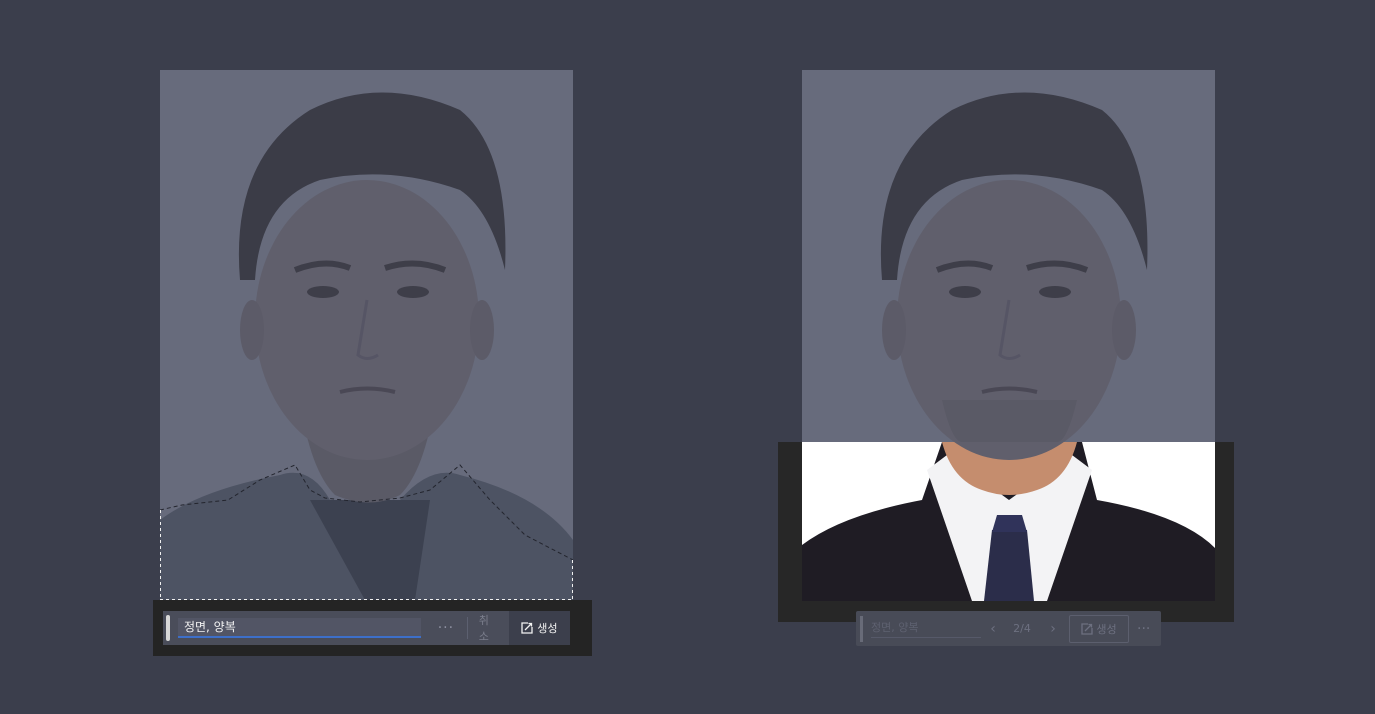 The image size is (1375, 714). What do you see at coordinates (467, 628) in the screenshot?
I see `toolbar-divider` at bounding box center [467, 628].